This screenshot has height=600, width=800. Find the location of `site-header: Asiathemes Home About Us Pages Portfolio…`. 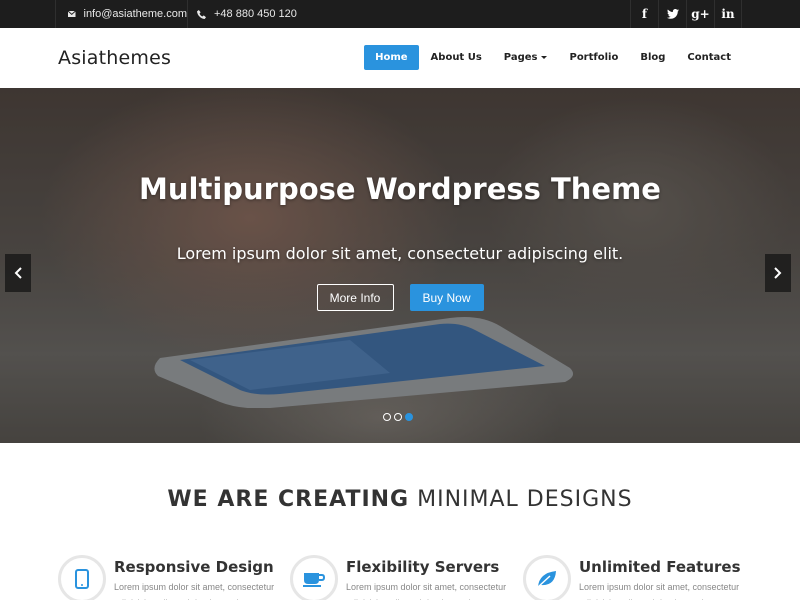

site-header: Asiathemes Home About Us Pages Portfolio… is located at coordinates (400, 58).